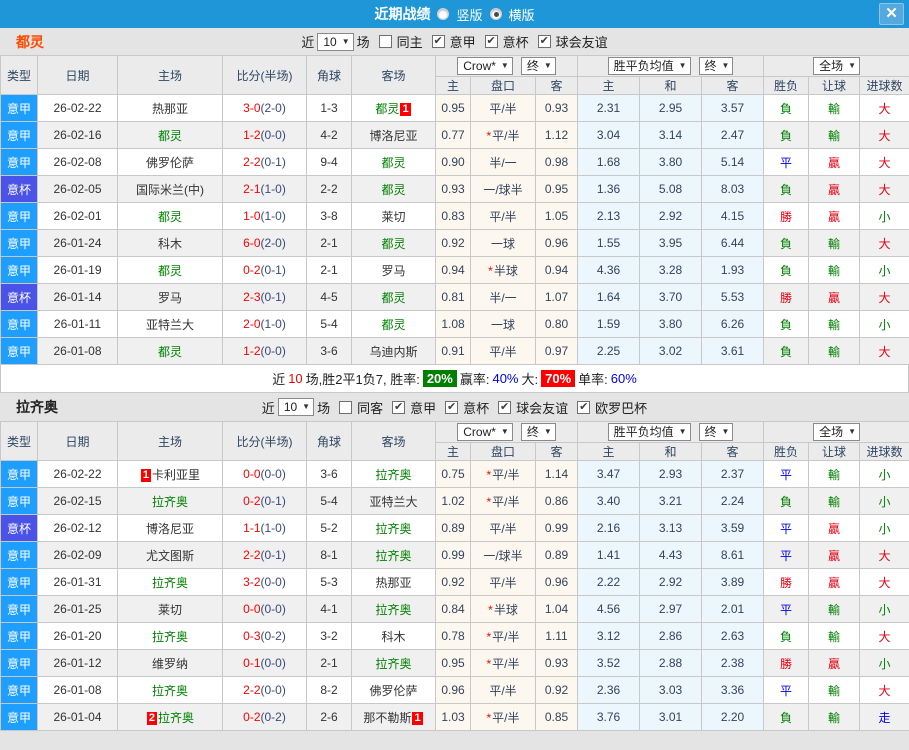  Describe the element at coordinates (495, 14) in the screenshot. I see `horizontal-layout-radio` at that location.